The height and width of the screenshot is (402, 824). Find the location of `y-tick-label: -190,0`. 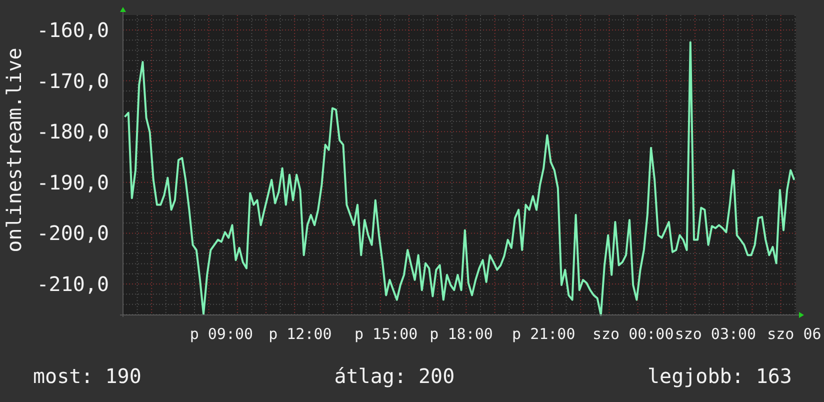

y-tick-label: -190,0 is located at coordinates (72, 182).